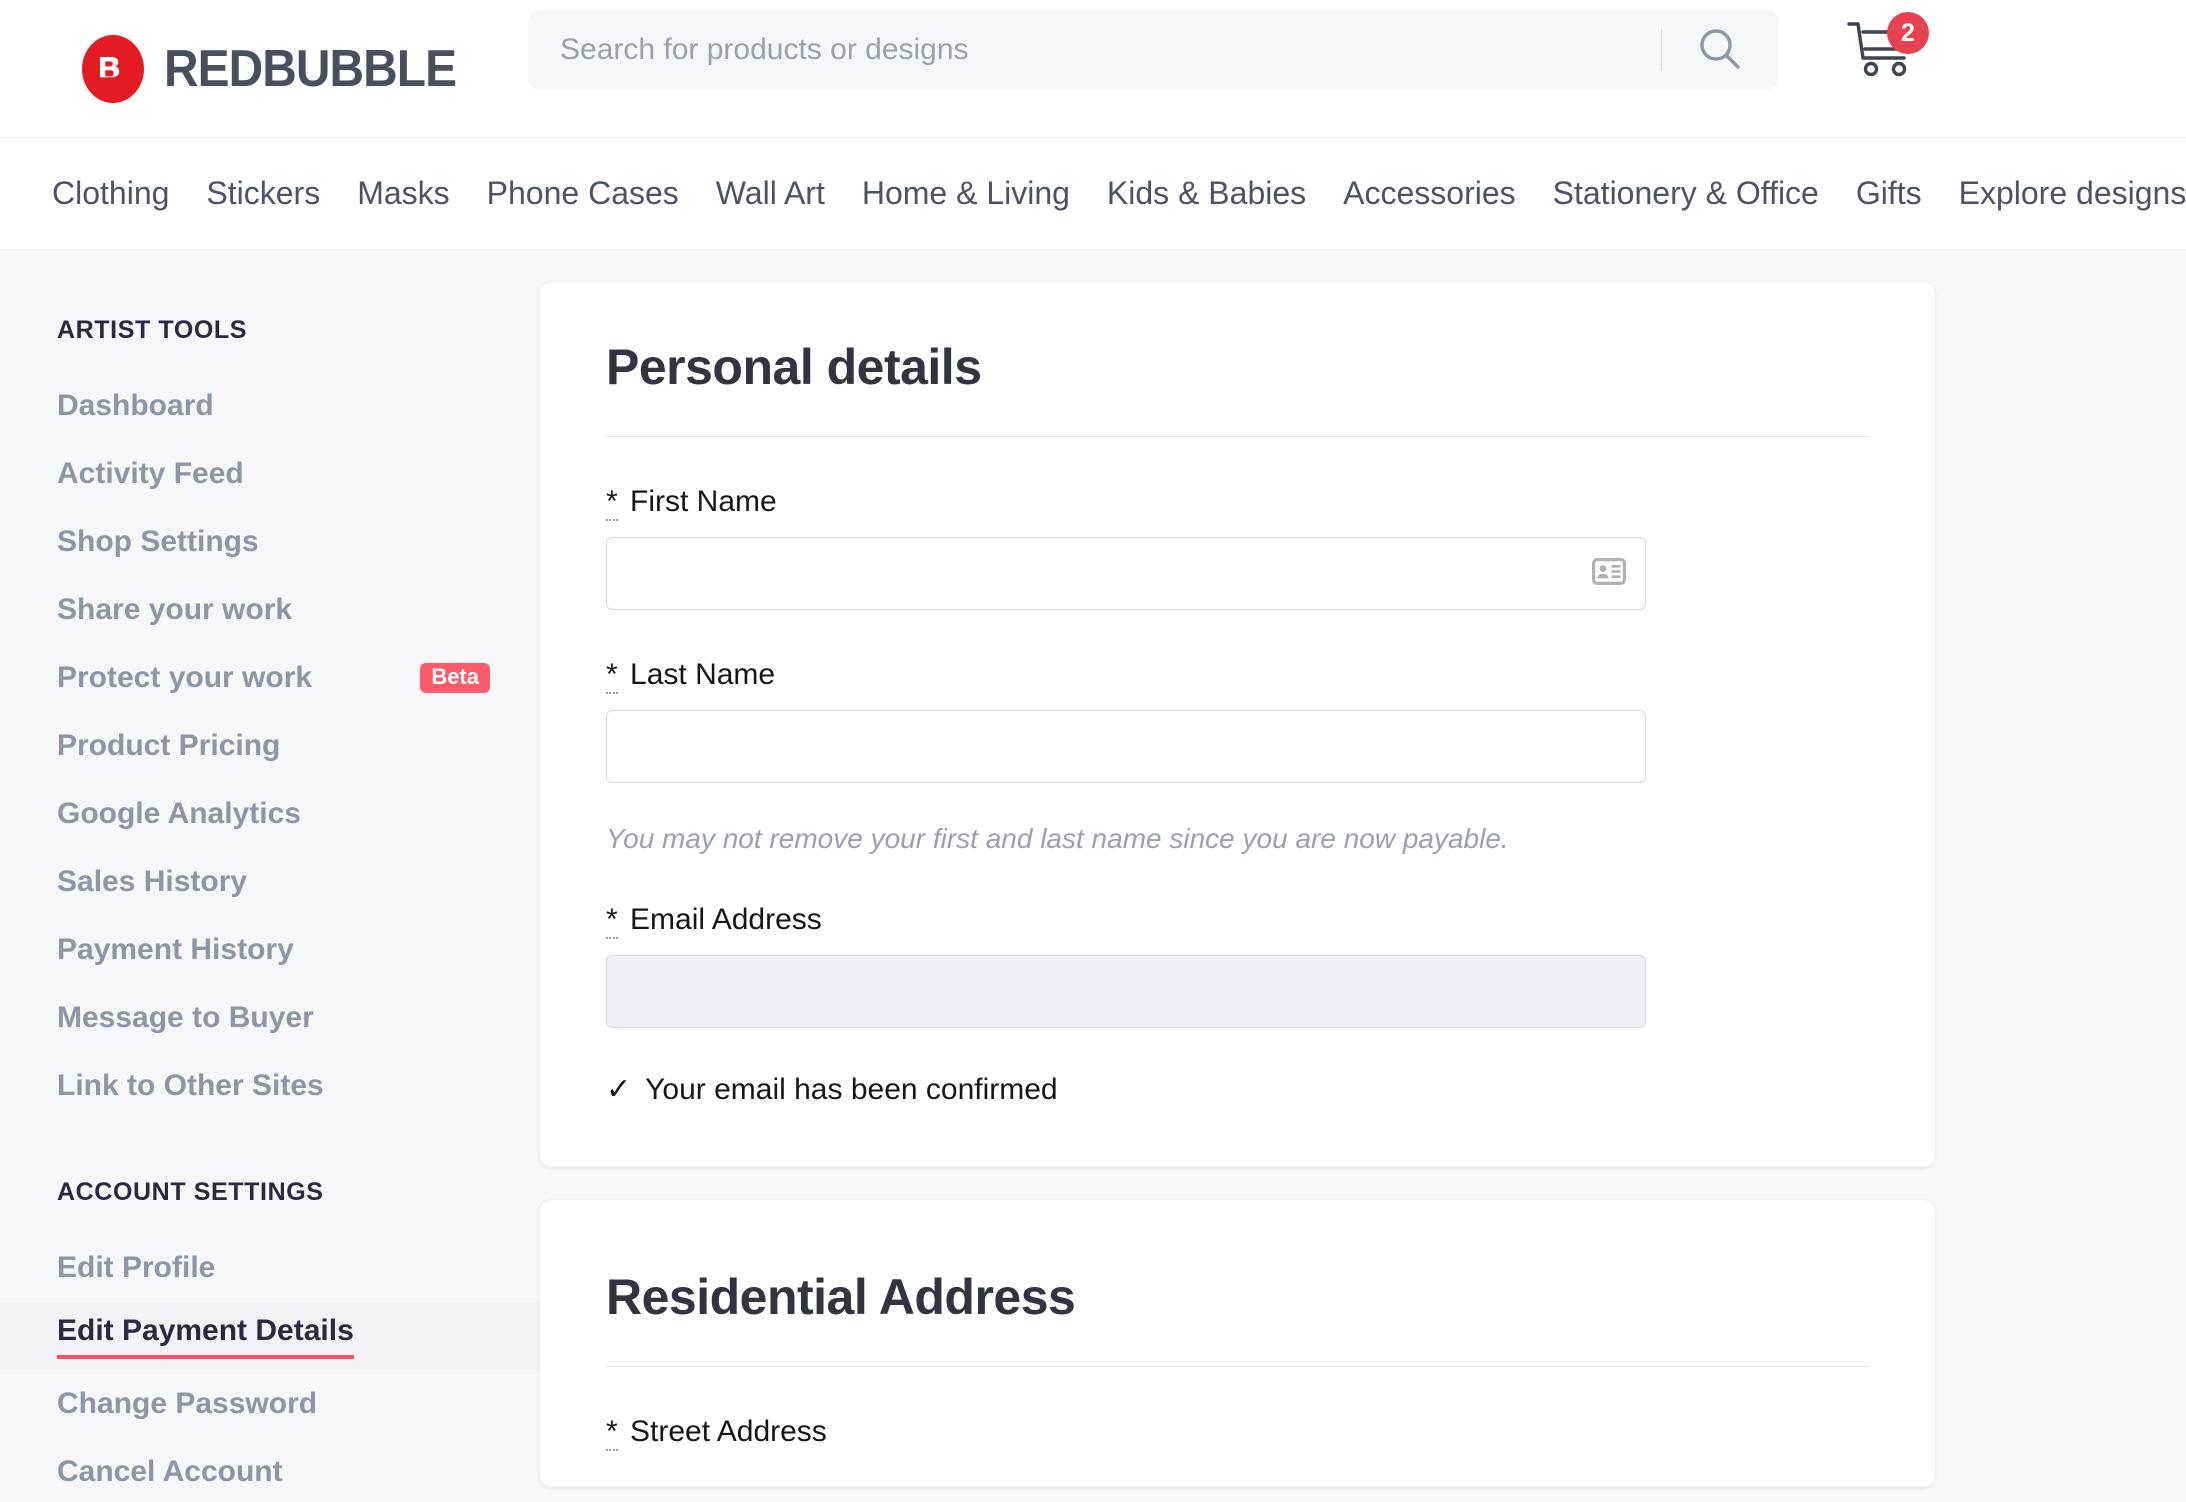 Image resolution: width=2186 pixels, height=1502 pixels. I want to click on check-icon: ✓, so click(619, 1089).